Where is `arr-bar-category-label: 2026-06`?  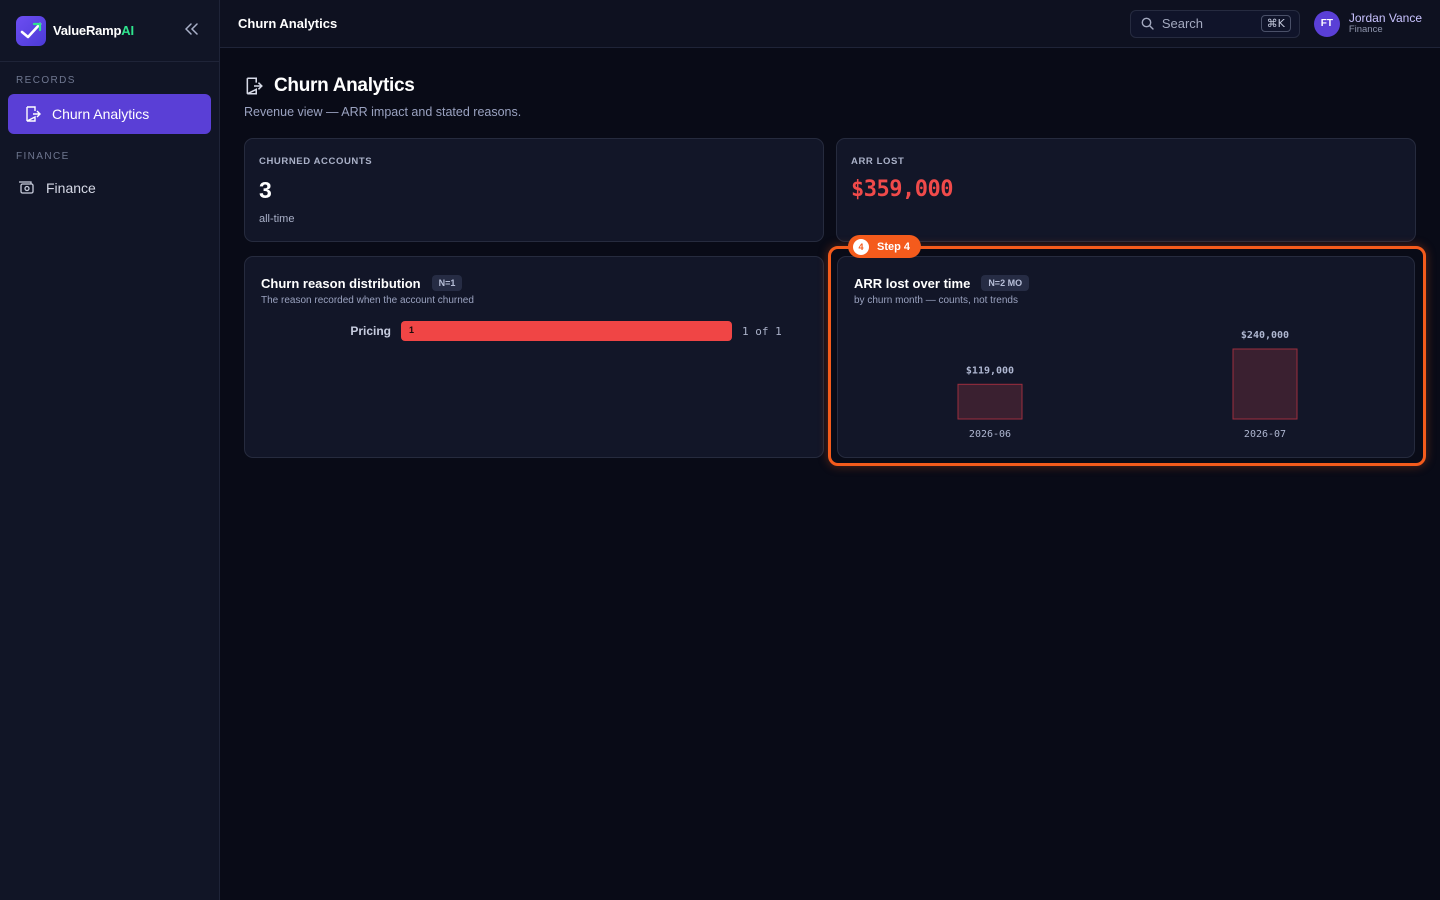
arr-bar-category-label: 2026-06 is located at coordinates (990, 434).